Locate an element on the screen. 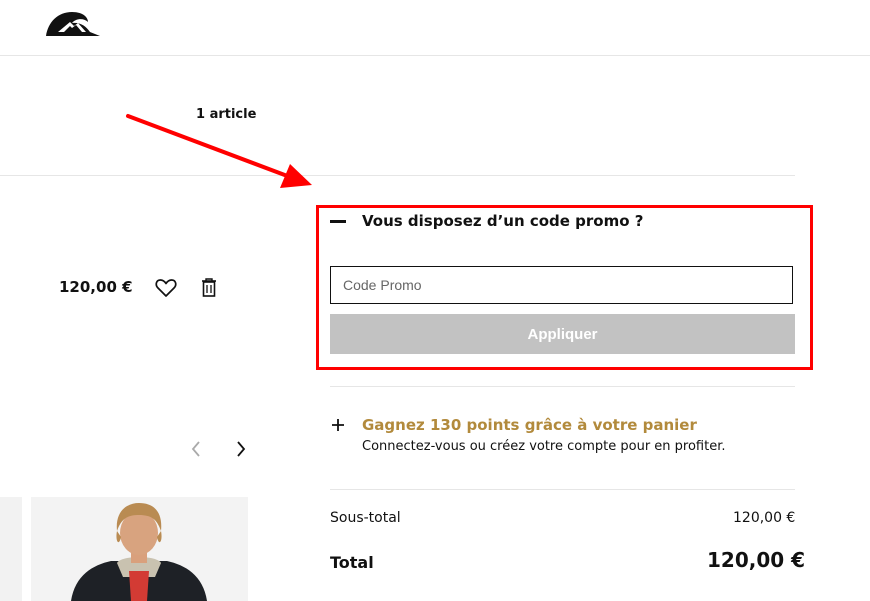 The width and height of the screenshot is (870, 601). trash-icon is located at coordinates (209, 287).